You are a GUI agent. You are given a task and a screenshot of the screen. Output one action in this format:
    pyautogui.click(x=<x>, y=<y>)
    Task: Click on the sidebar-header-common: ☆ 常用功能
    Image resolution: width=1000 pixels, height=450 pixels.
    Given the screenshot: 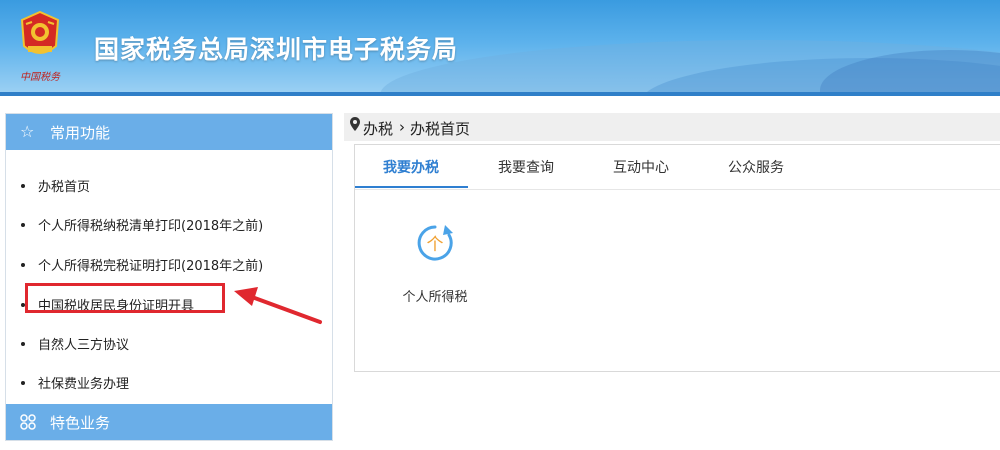 What is the action you would take?
    pyautogui.click(x=169, y=132)
    